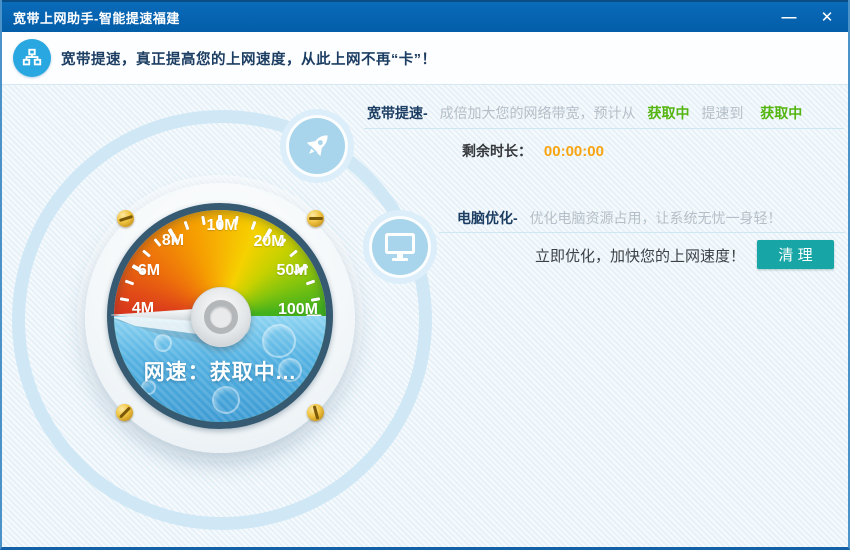 The width and height of the screenshot is (850, 550). I want to click on speedup-title: 宽带提速-, so click(397, 113).